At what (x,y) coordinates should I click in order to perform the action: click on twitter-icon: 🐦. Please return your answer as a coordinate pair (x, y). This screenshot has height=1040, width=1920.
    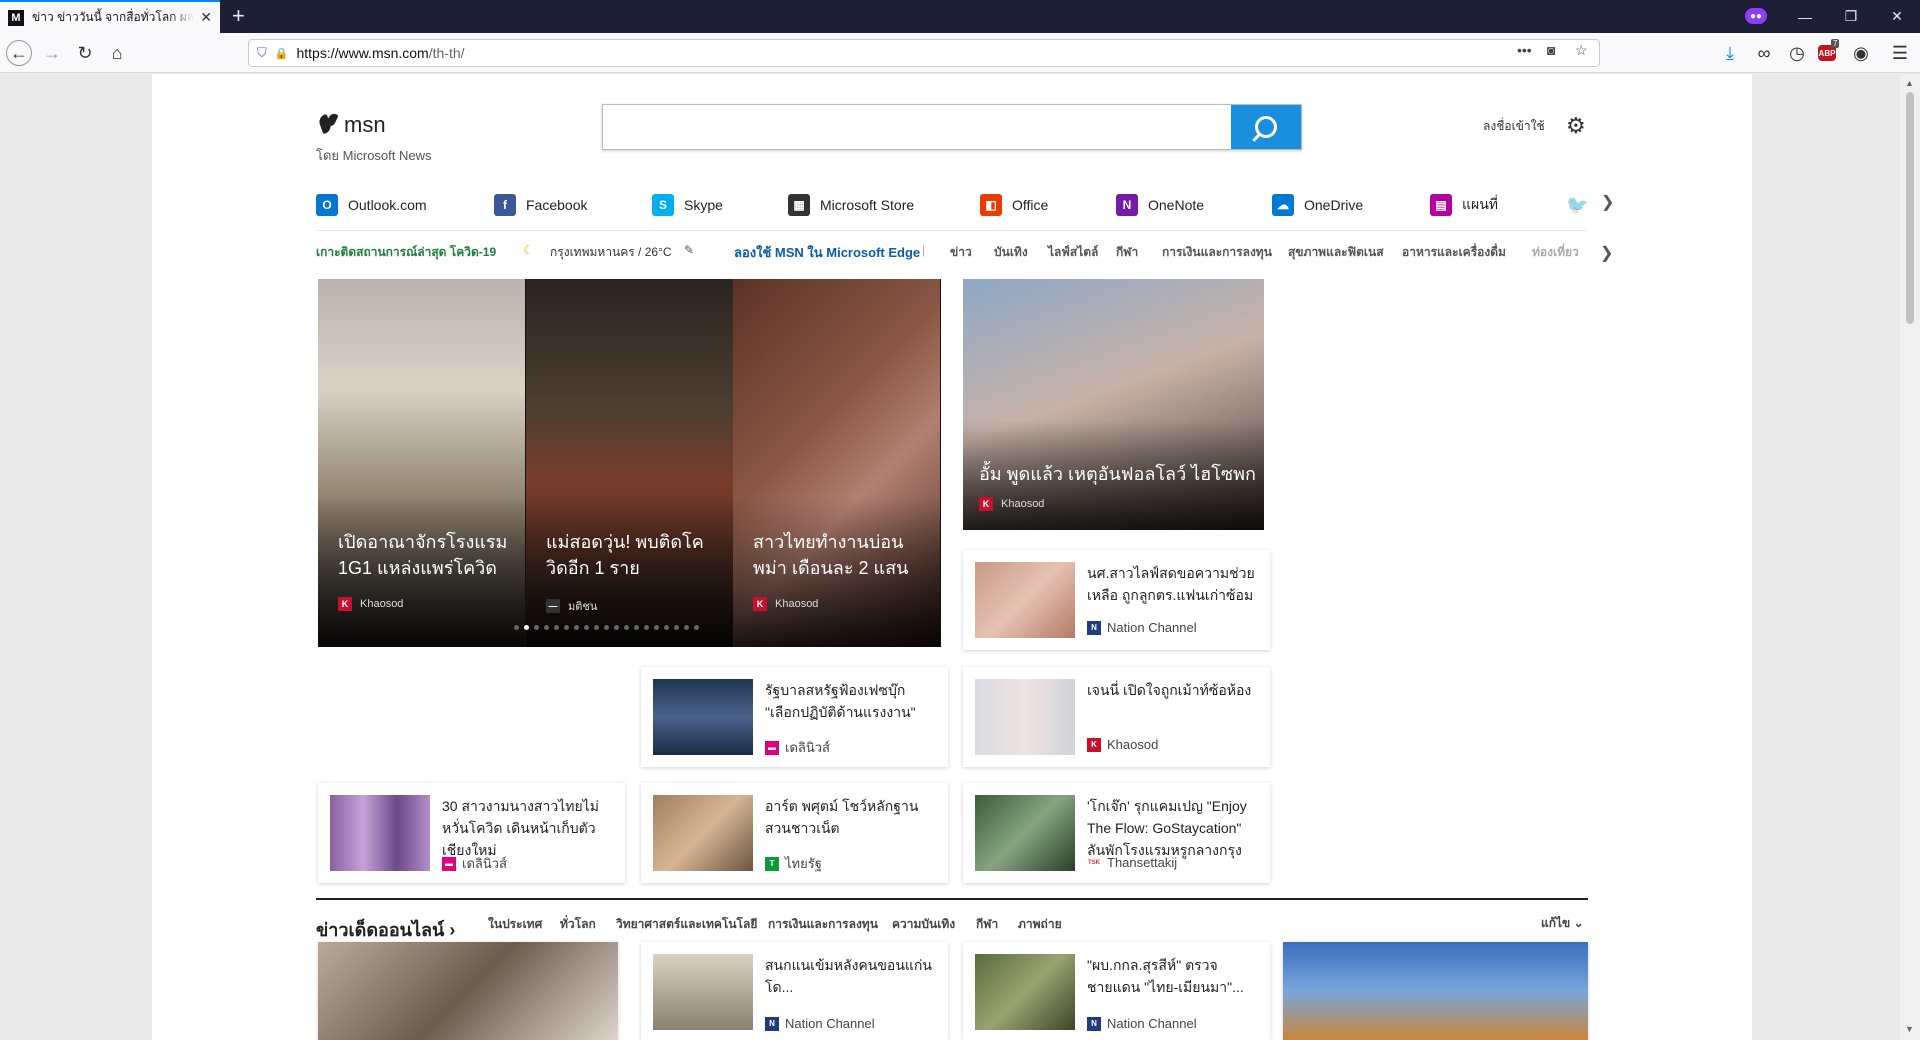
    Looking at the image, I should click on (1577, 205).